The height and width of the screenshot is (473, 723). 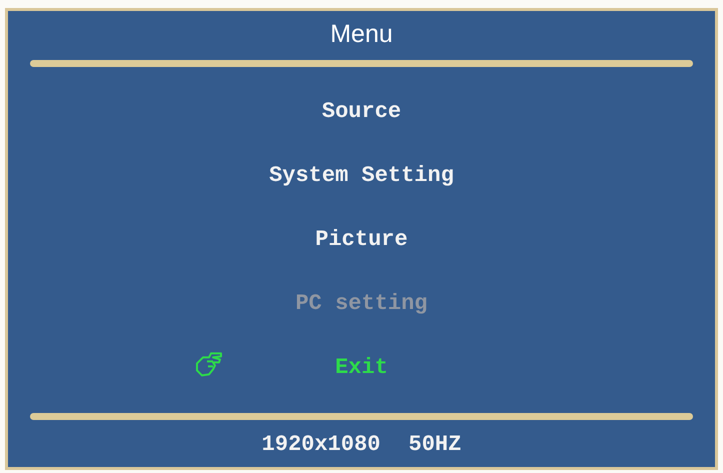 What do you see at coordinates (361, 34) in the screenshot?
I see `window-title: Menu` at bounding box center [361, 34].